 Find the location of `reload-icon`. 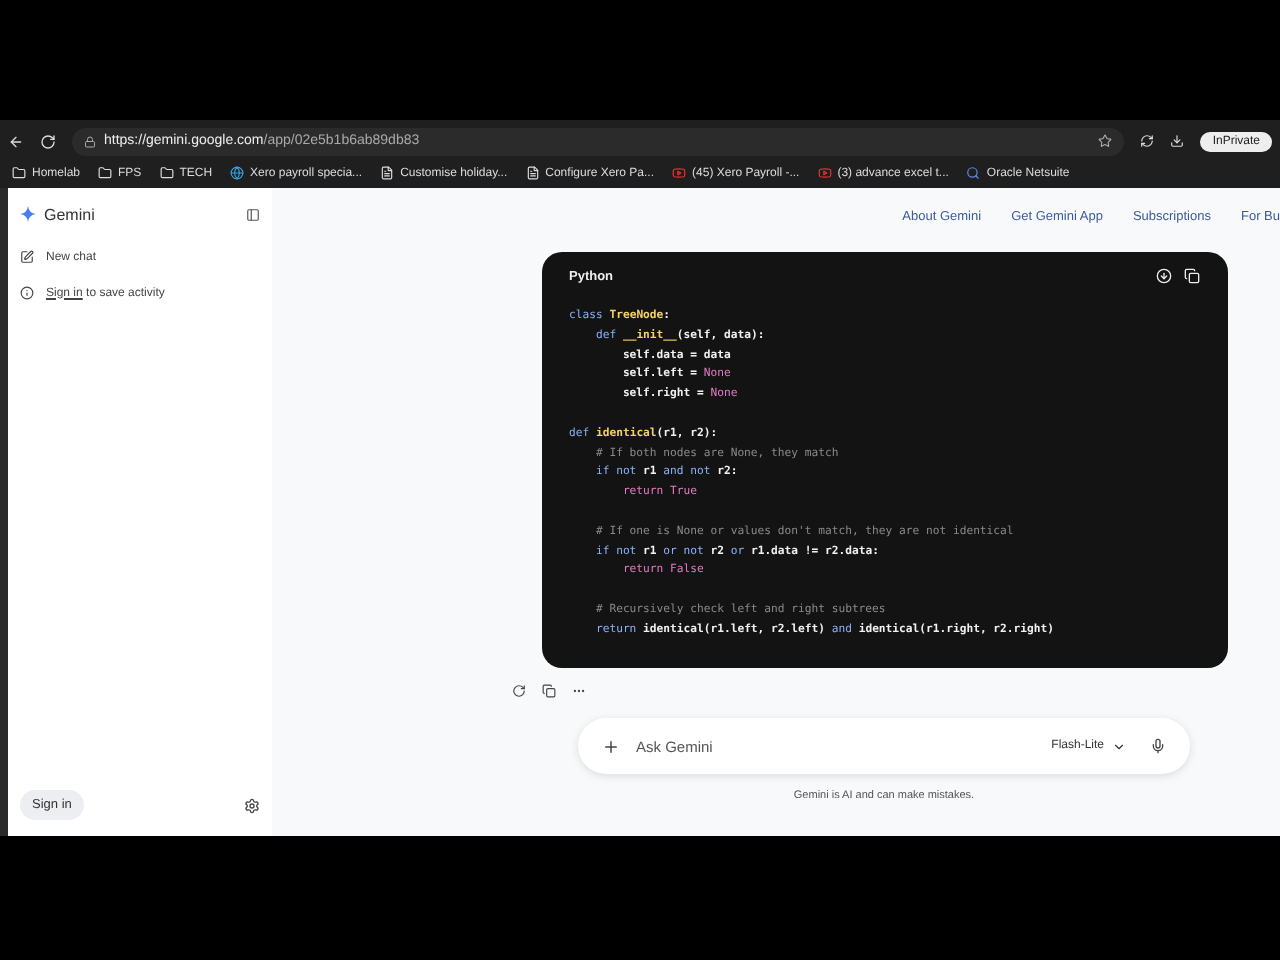

reload-icon is located at coordinates (48, 141).